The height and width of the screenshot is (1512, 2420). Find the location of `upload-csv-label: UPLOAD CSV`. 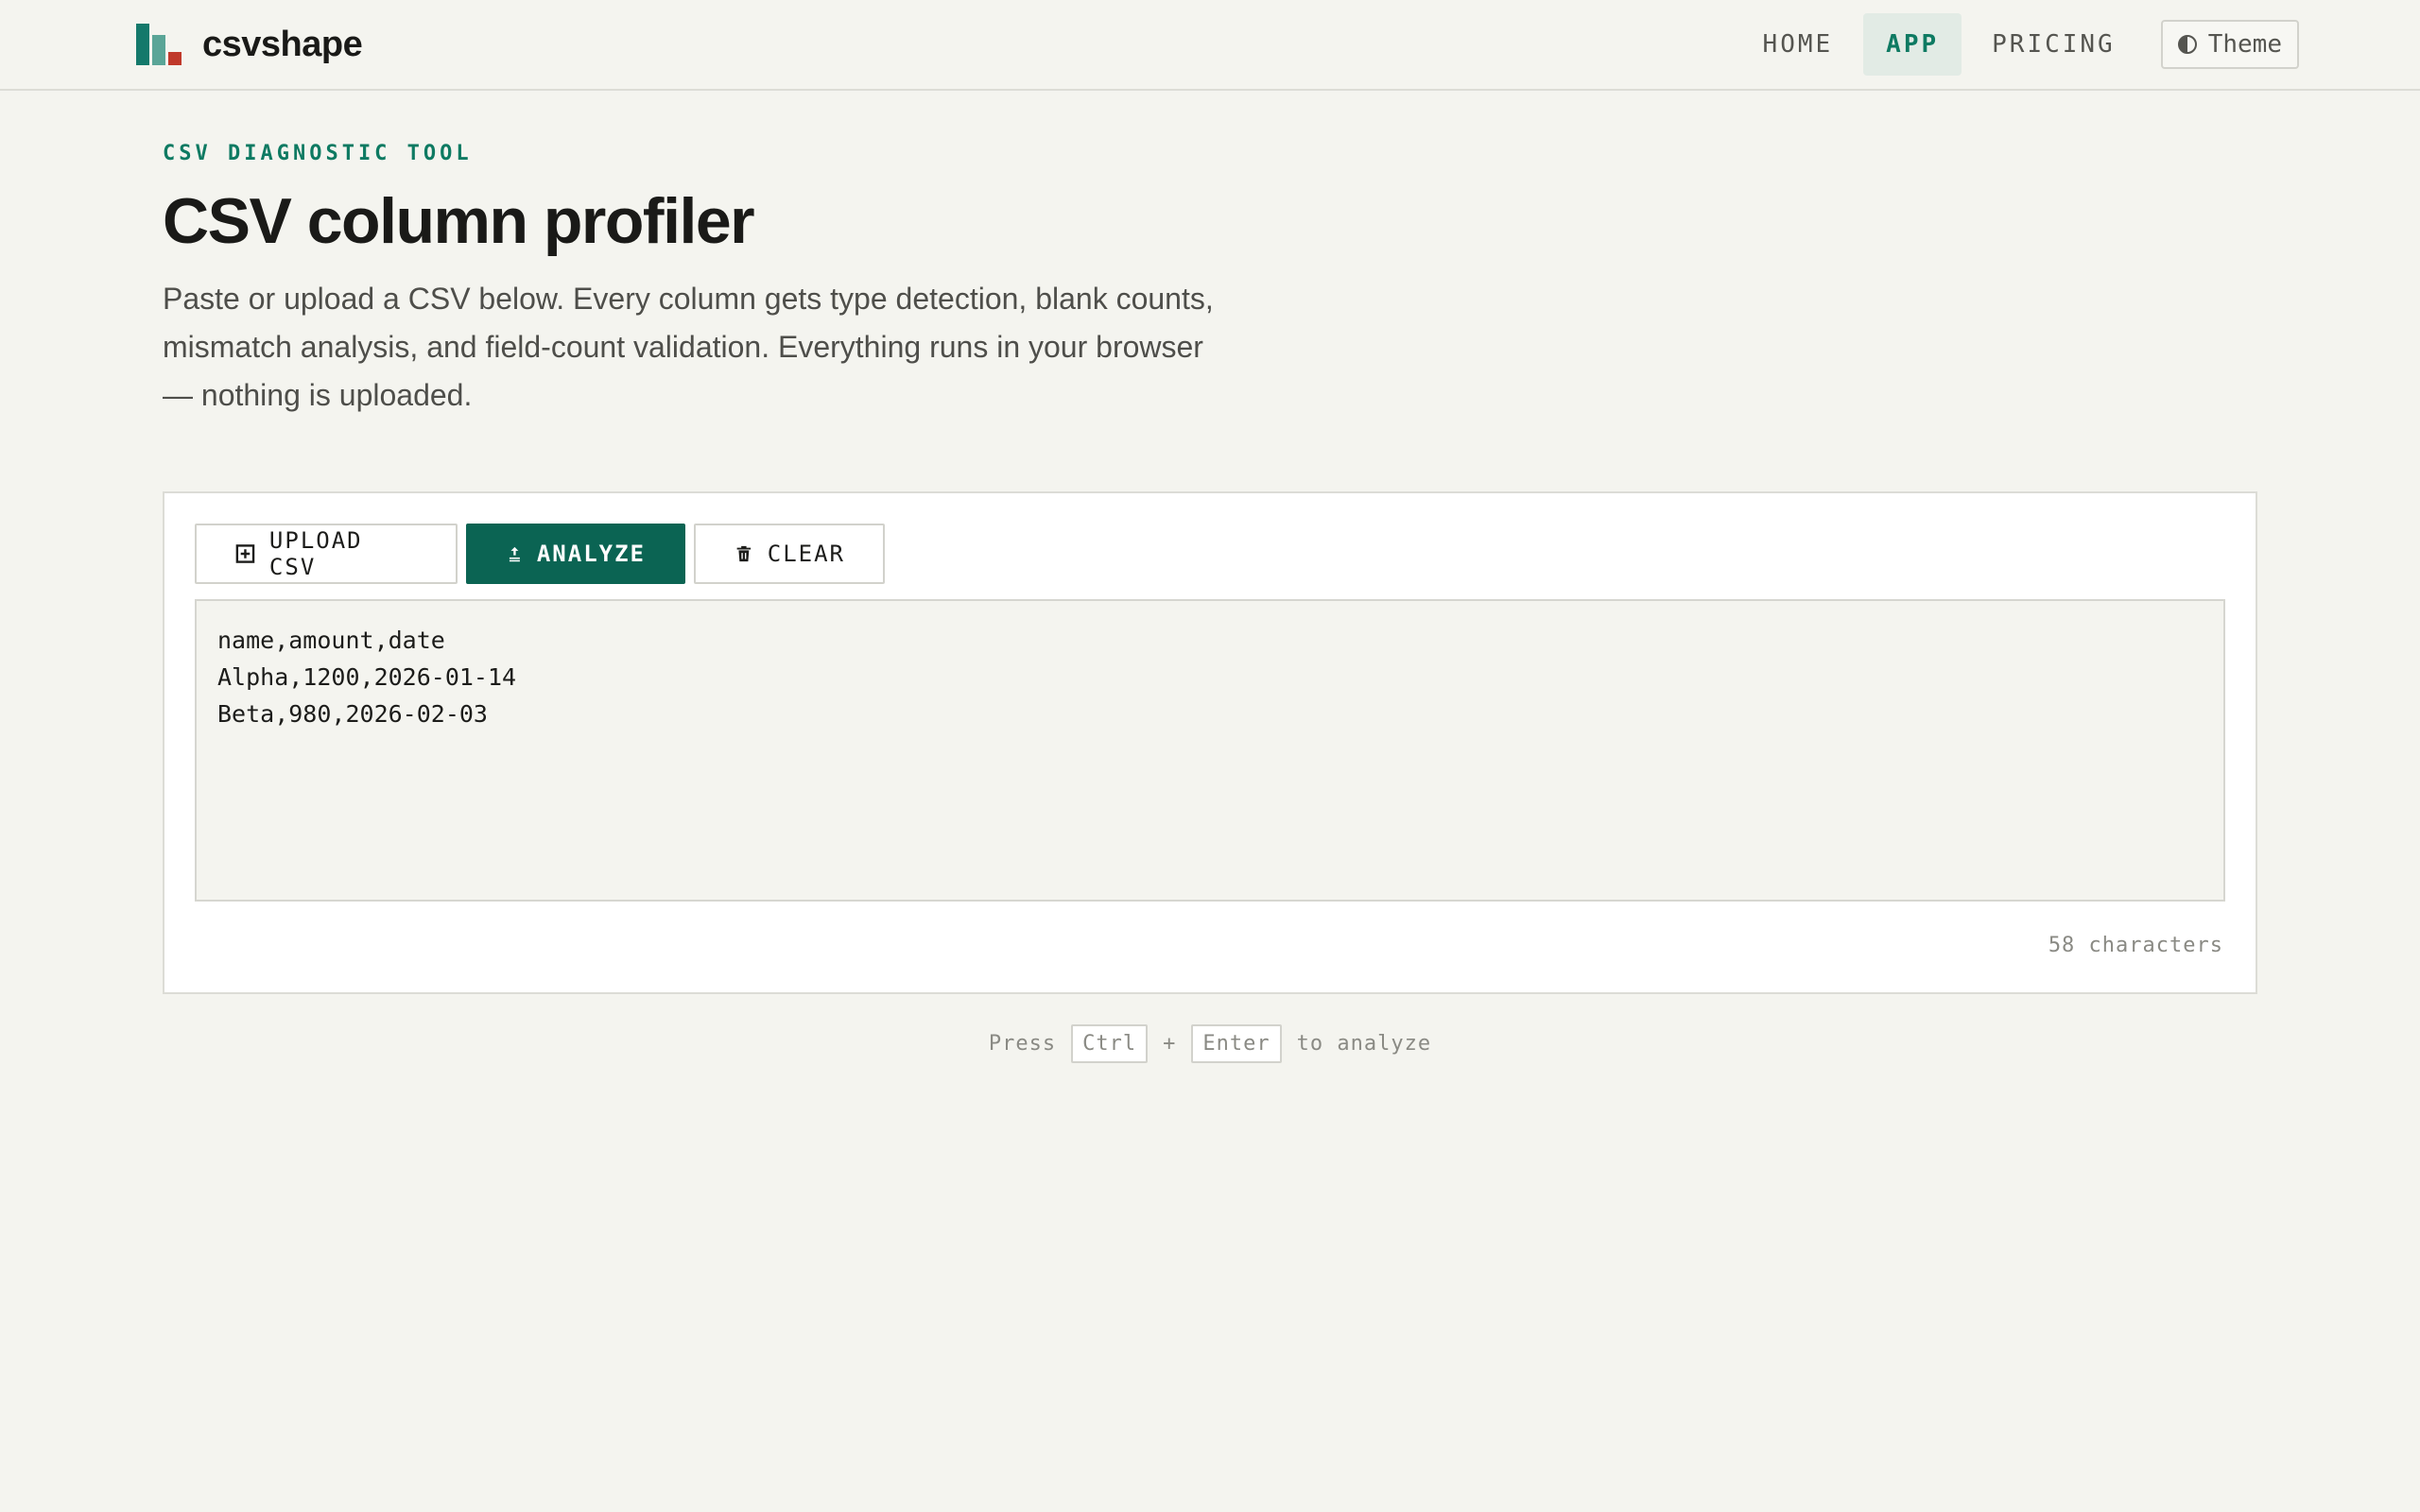

upload-csv-label: UPLOAD CSV is located at coordinates (315, 553).